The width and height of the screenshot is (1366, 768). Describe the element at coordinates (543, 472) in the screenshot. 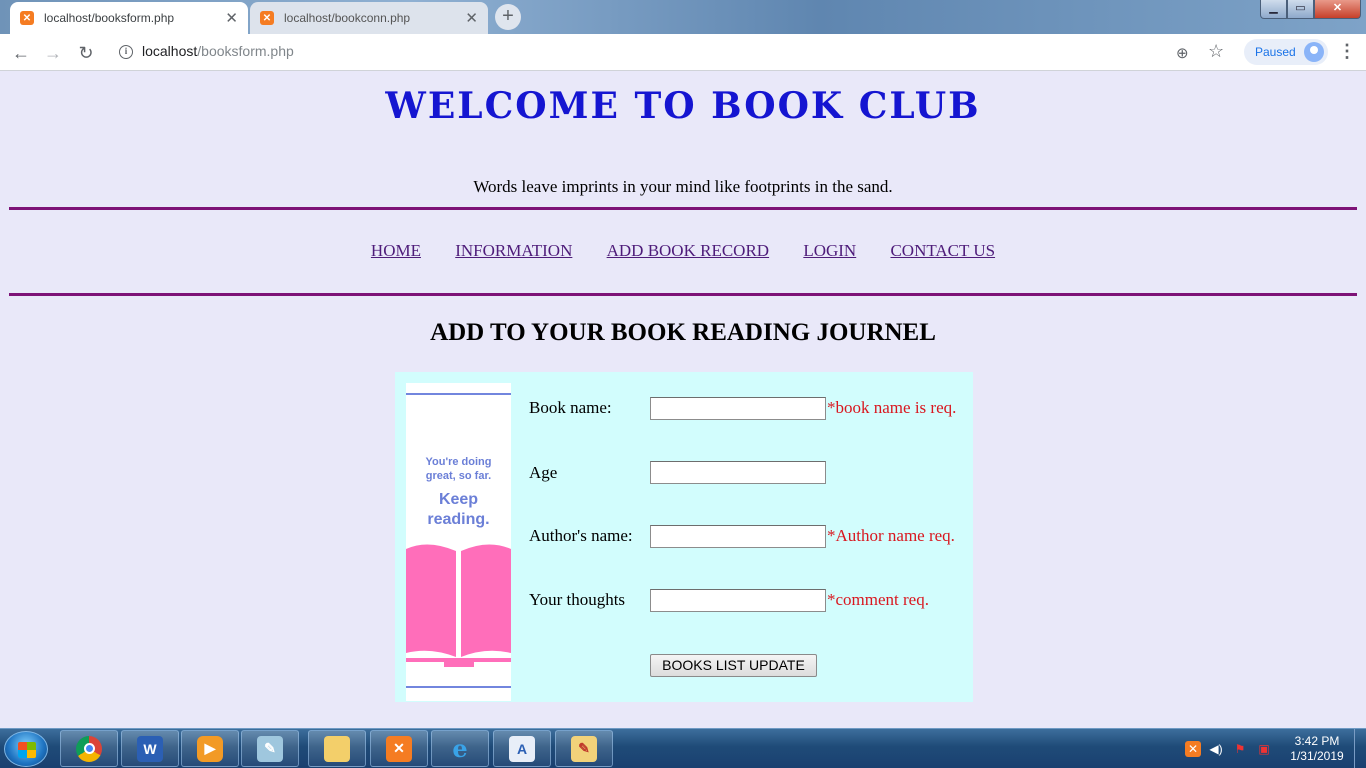

I see `age-label: Age` at that location.